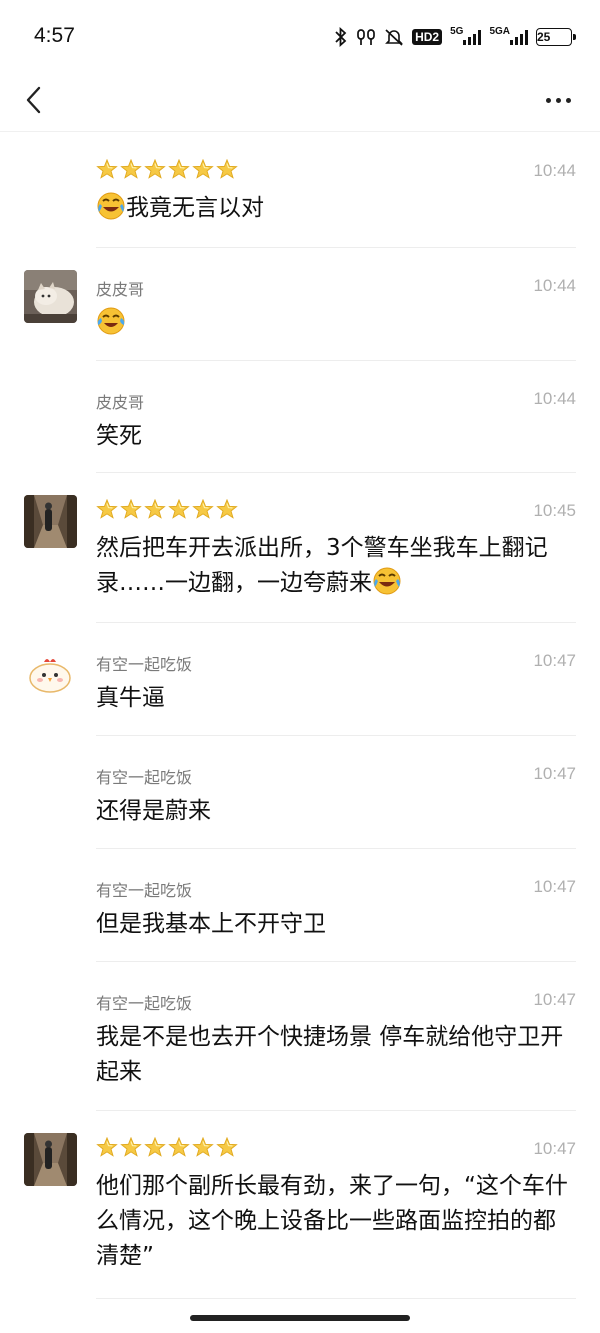 The image size is (600, 1333). I want to click on home-indicator, so click(300, 1318).